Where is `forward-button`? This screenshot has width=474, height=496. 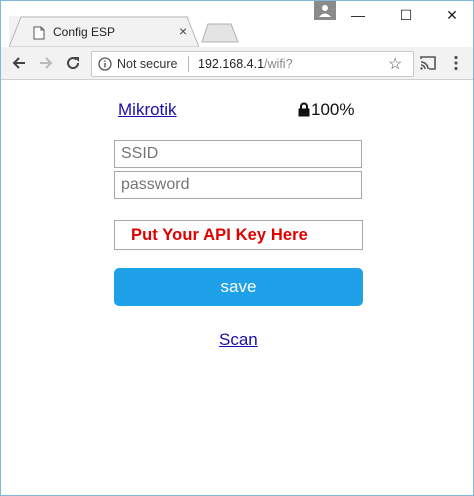
forward-button is located at coordinates (46, 63).